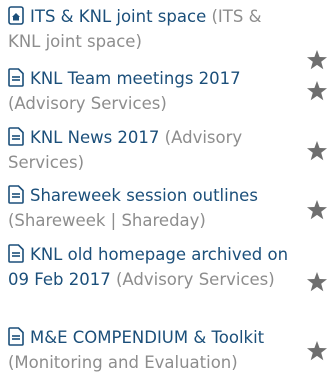  What do you see at coordinates (147, 337) in the screenshot?
I see `page-link: M&E COMPENDIUM & Toolkit` at bounding box center [147, 337].